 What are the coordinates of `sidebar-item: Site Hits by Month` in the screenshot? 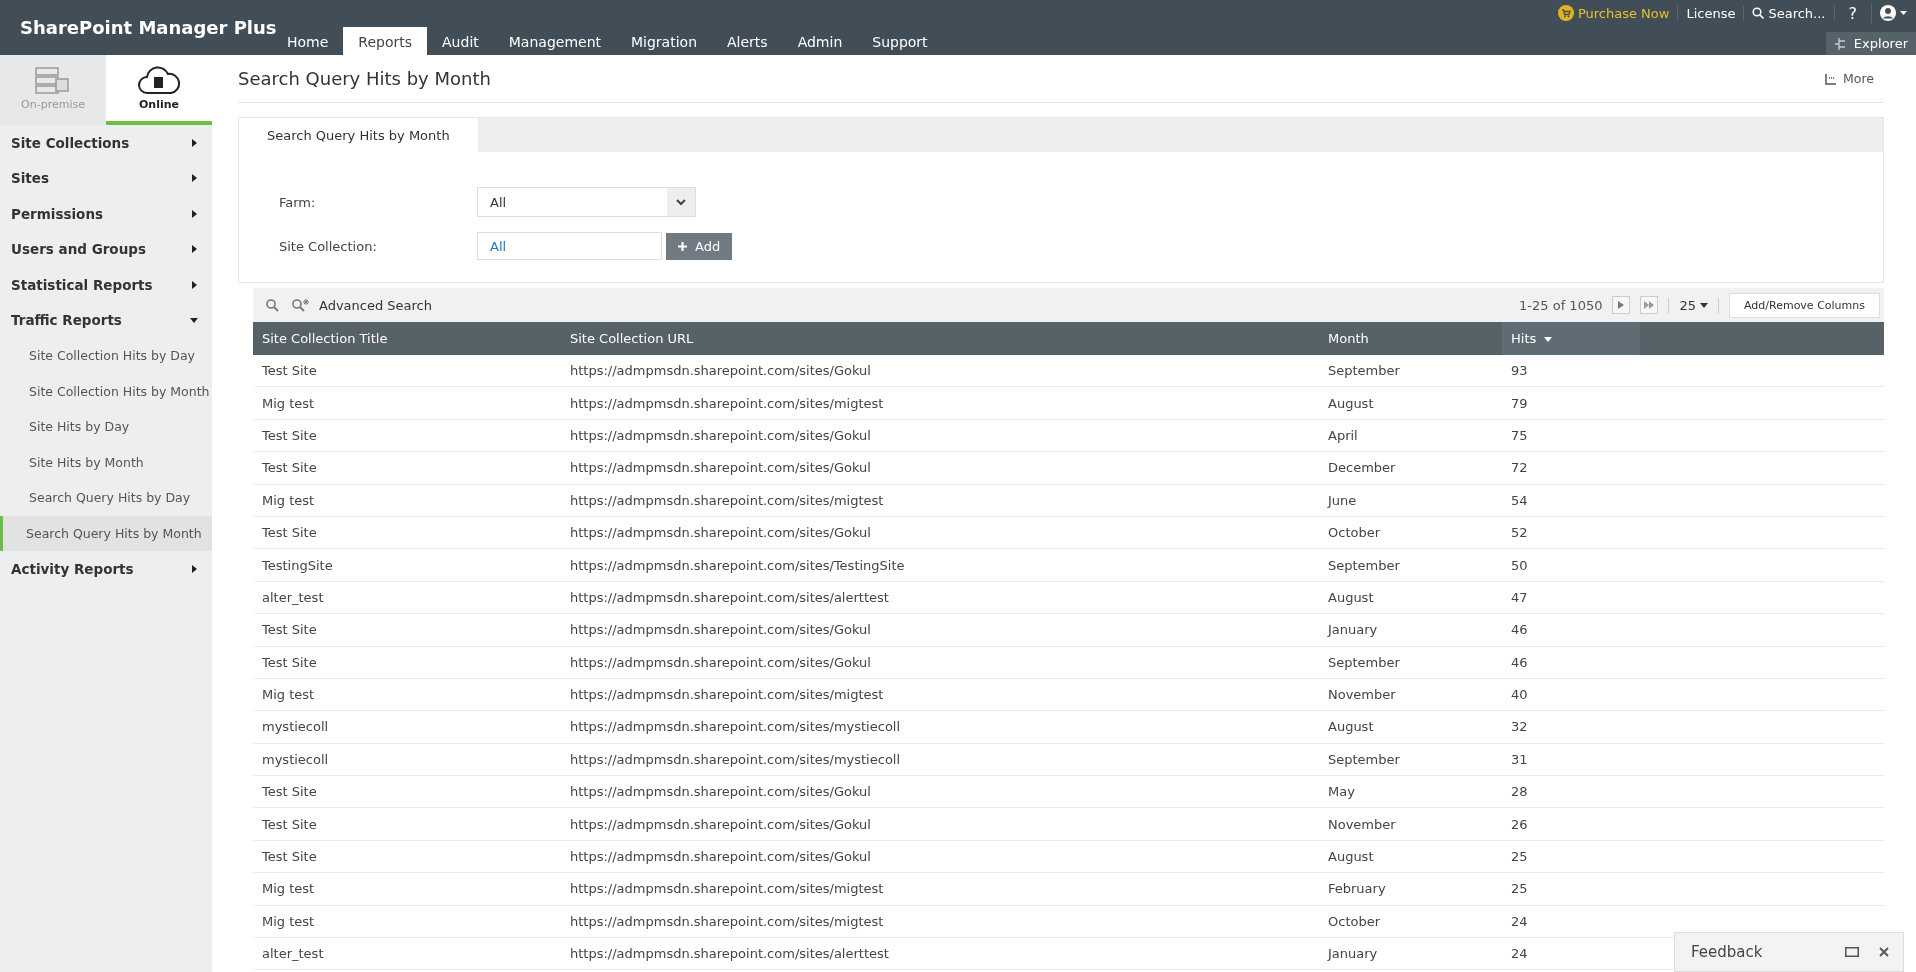 It's located at (106, 462).